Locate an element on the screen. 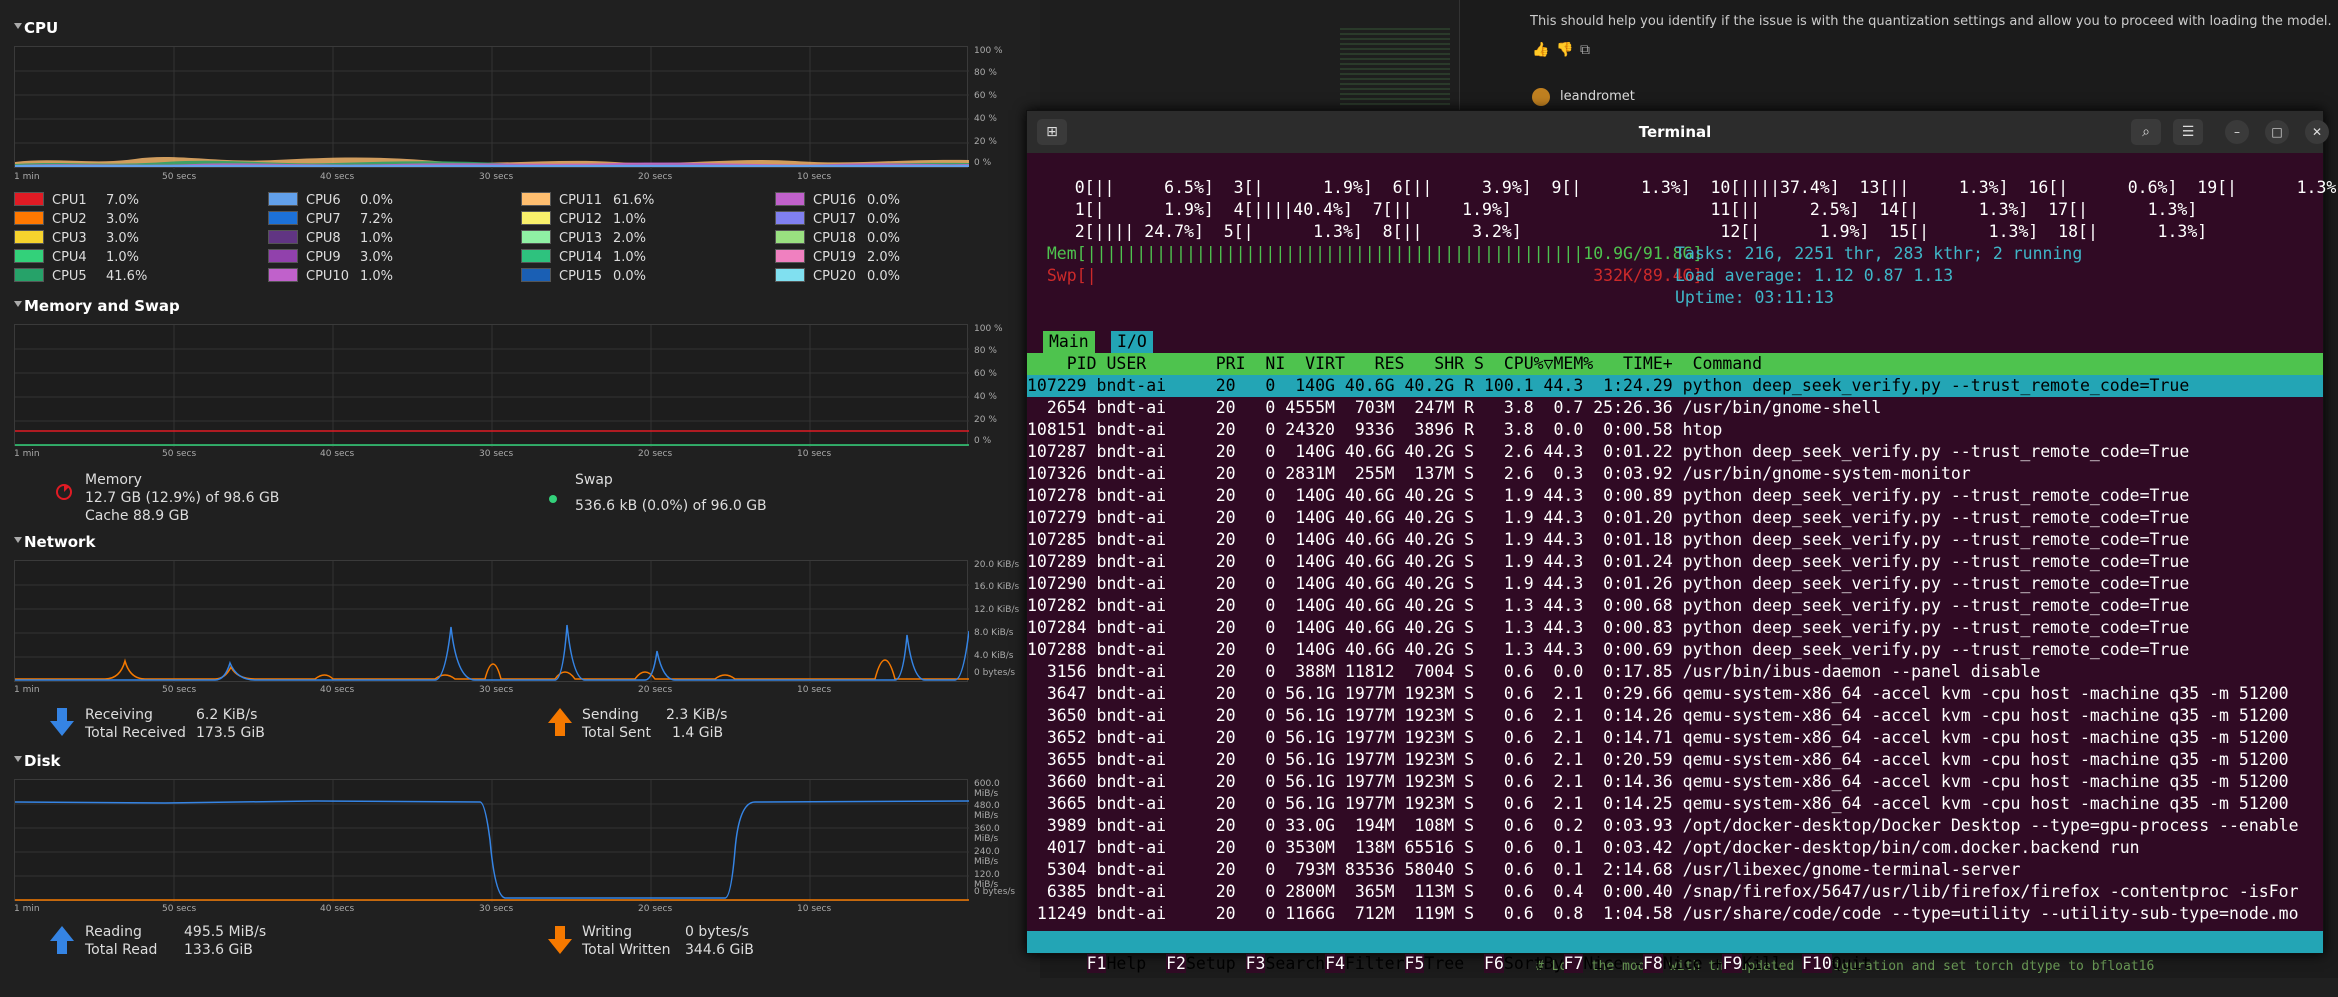 Image resolution: width=2338 pixels, height=997 pixels. cpu-legend-item: CPU1 7.0% is located at coordinates (76, 200).